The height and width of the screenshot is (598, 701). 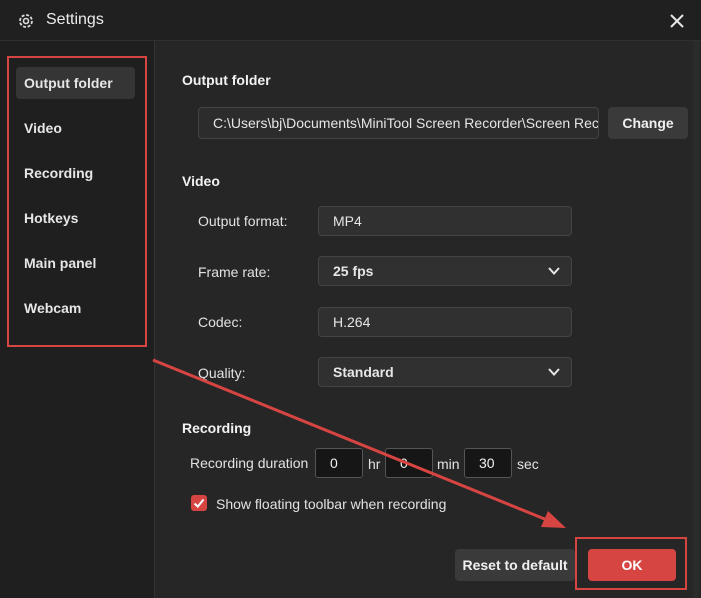 I want to click on codec-field: H.264, so click(x=445, y=322).